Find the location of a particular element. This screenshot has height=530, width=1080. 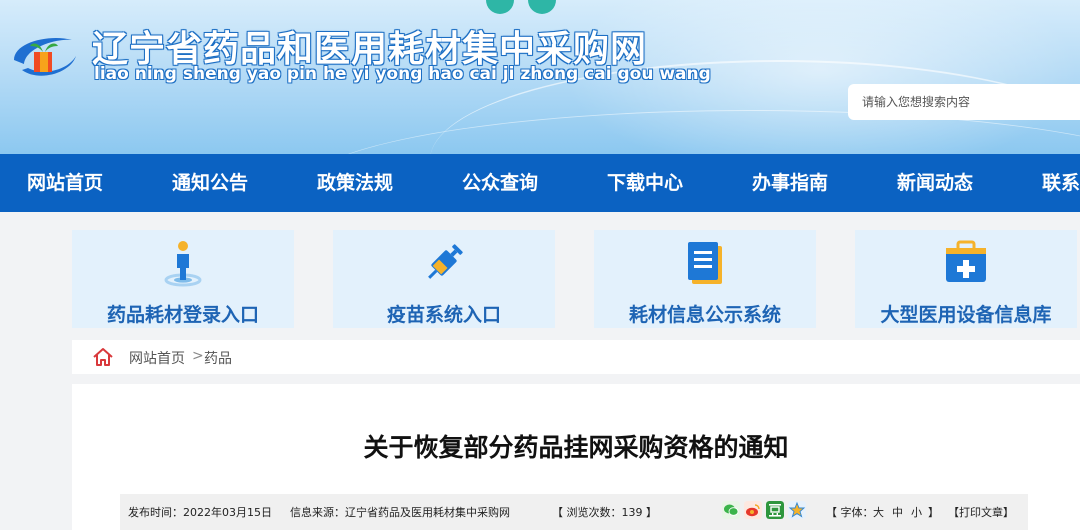

print-article-button: 【打印文章】 is located at coordinates (981, 512).